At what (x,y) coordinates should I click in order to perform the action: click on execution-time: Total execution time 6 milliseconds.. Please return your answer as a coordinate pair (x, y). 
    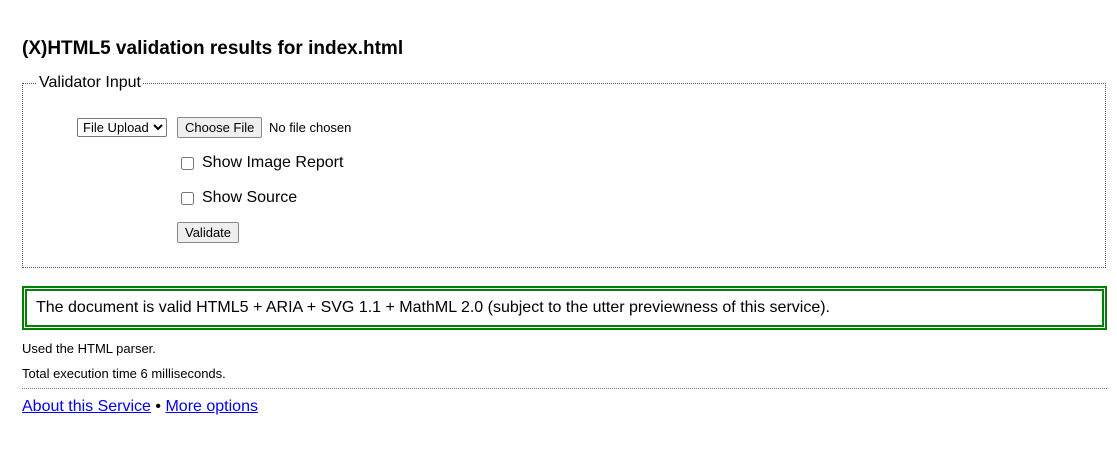
    Looking at the image, I should click on (124, 373).